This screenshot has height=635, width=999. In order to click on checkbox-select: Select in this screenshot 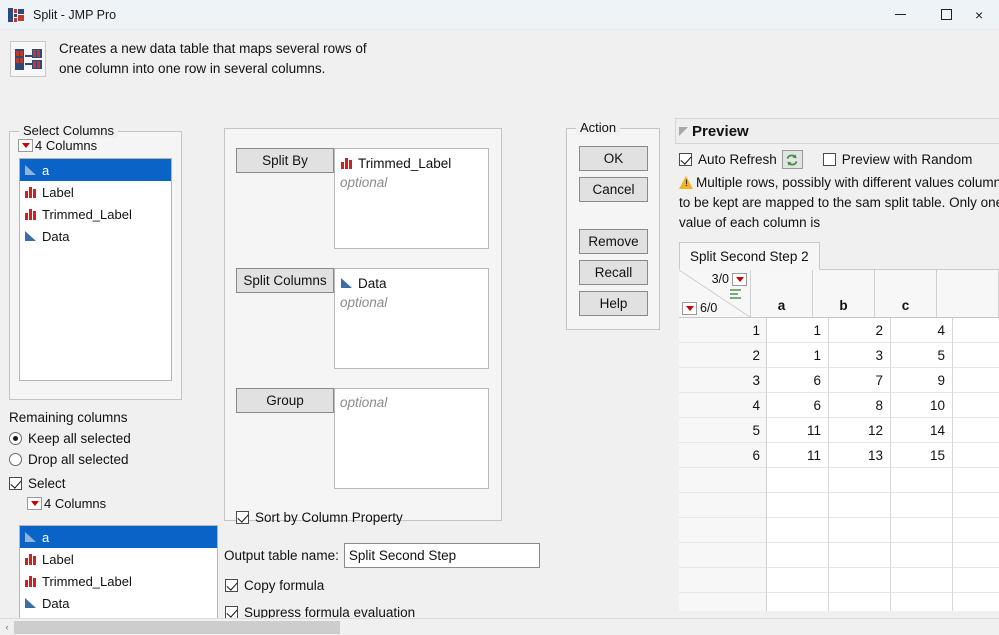, I will do `click(116, 483)`.